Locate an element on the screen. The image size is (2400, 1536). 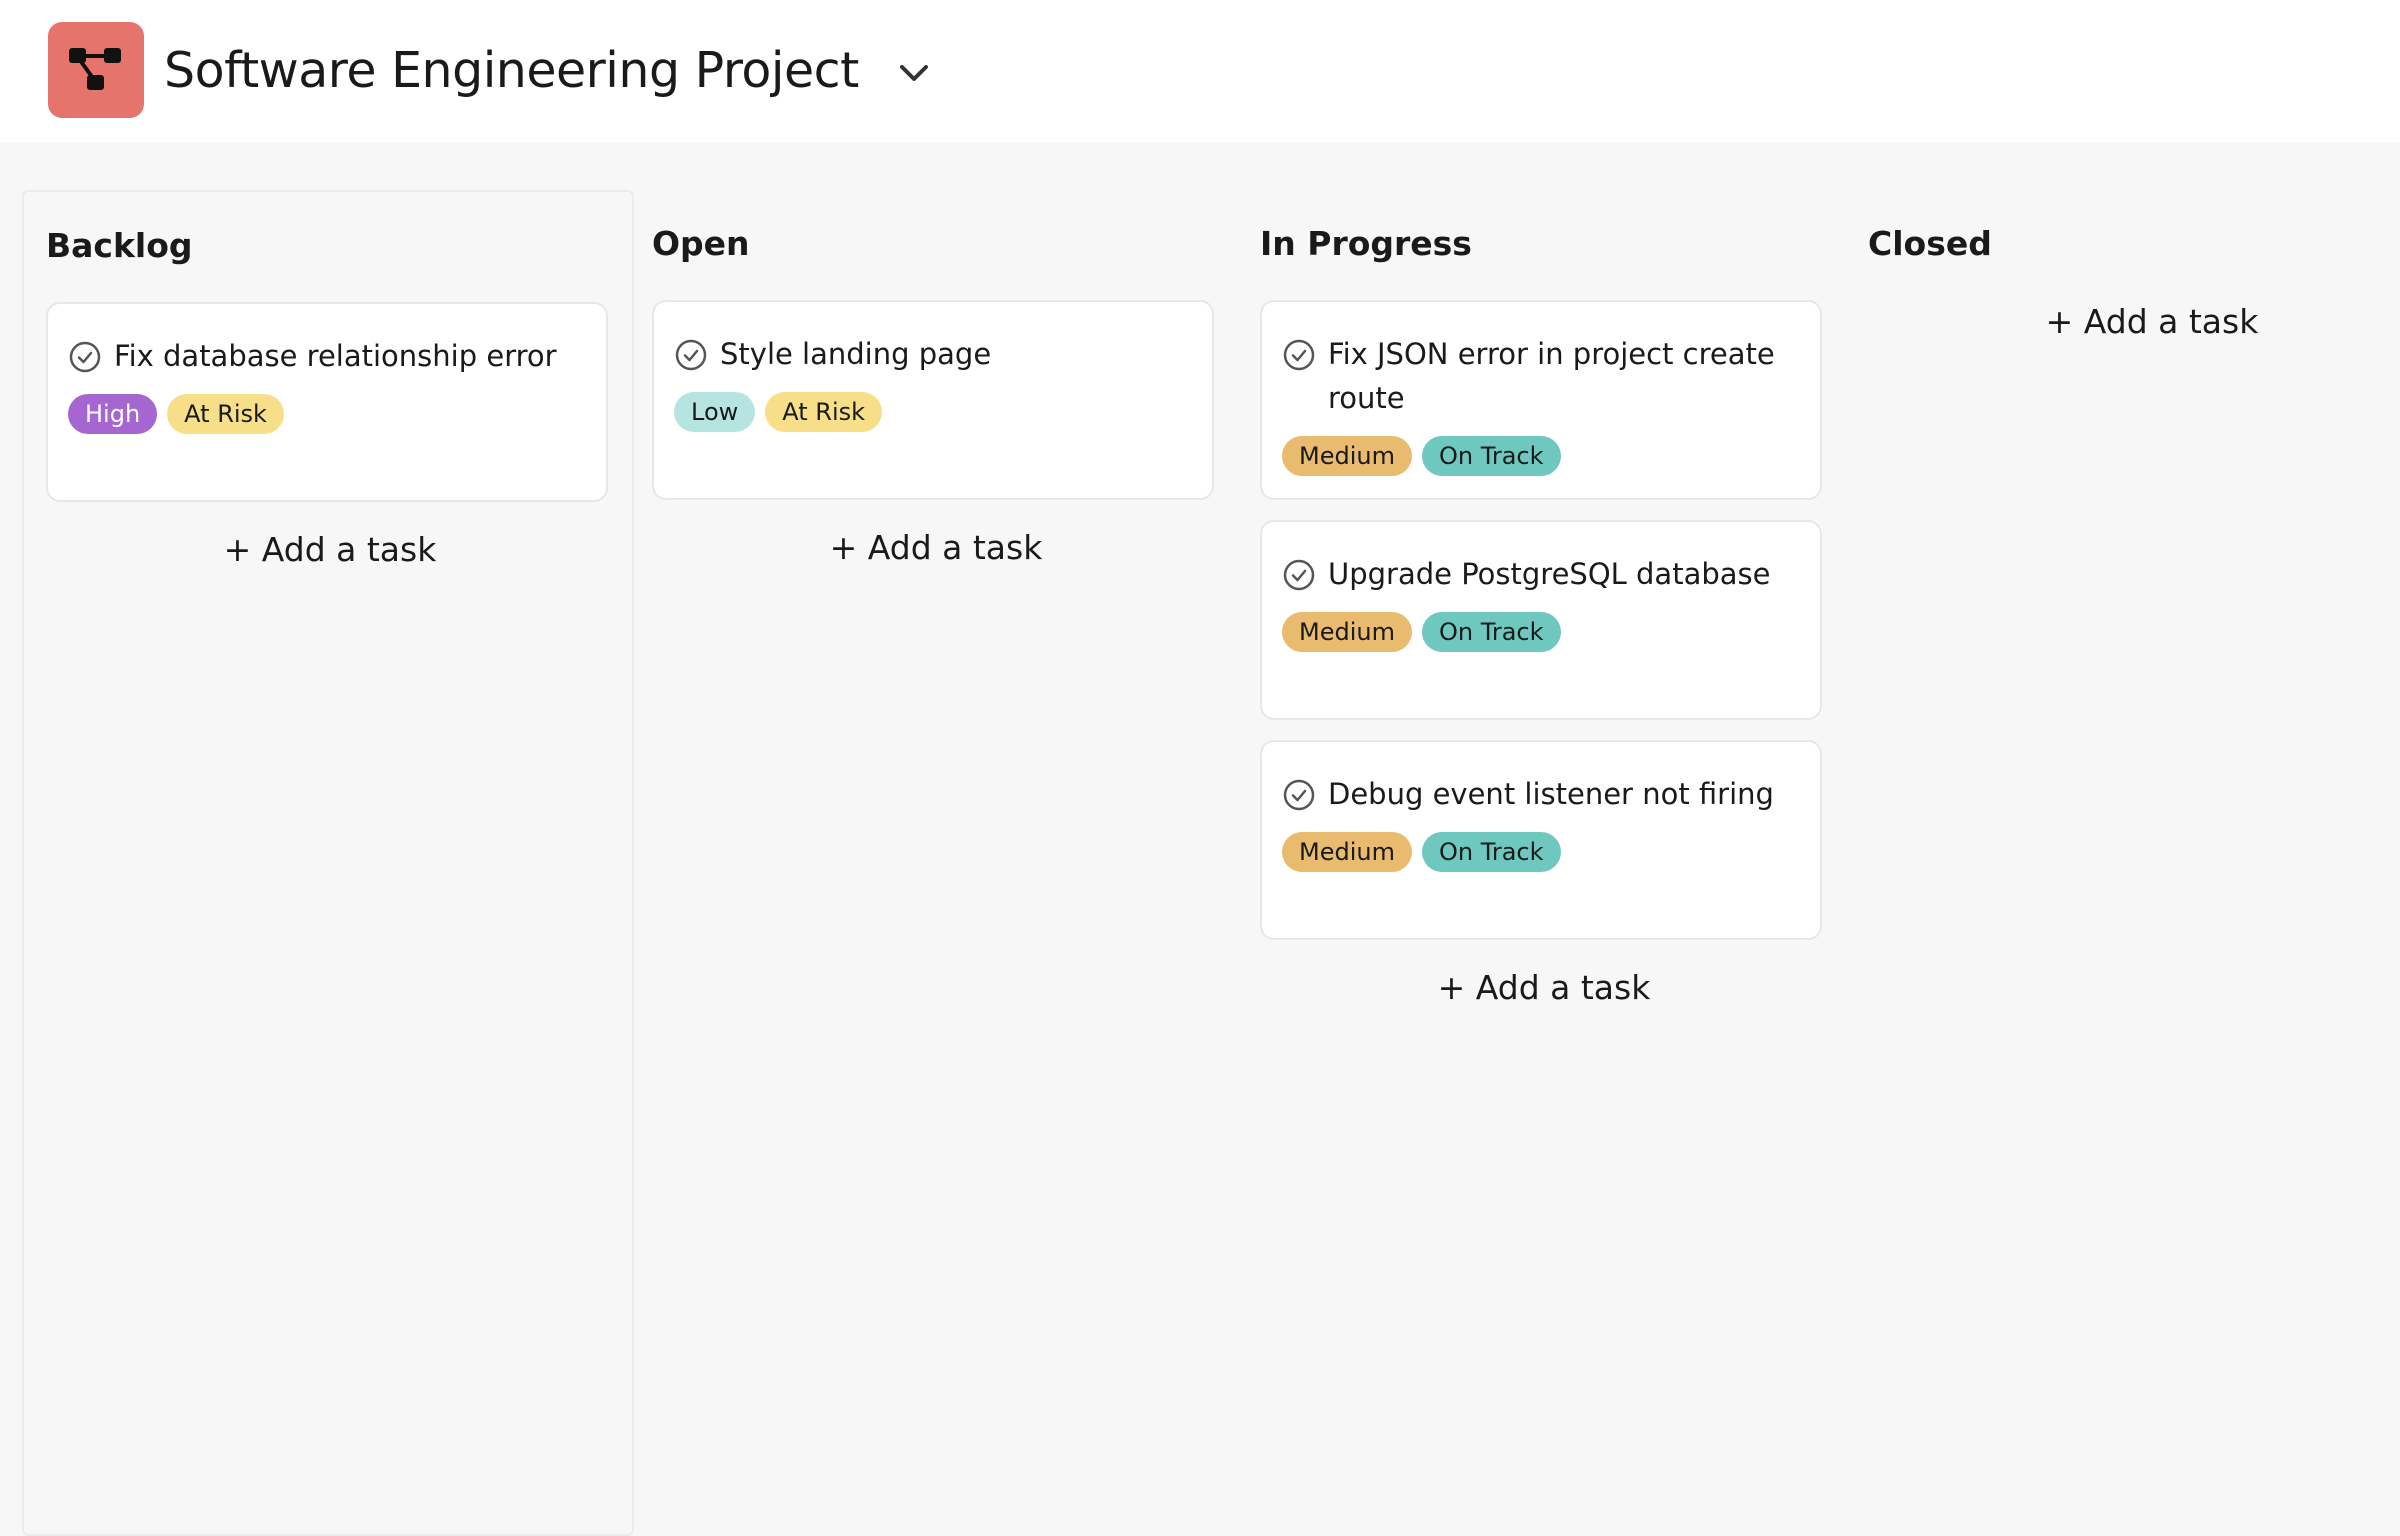
task-card: Style landing page Low At Risk is located at coordinates (933, 400).